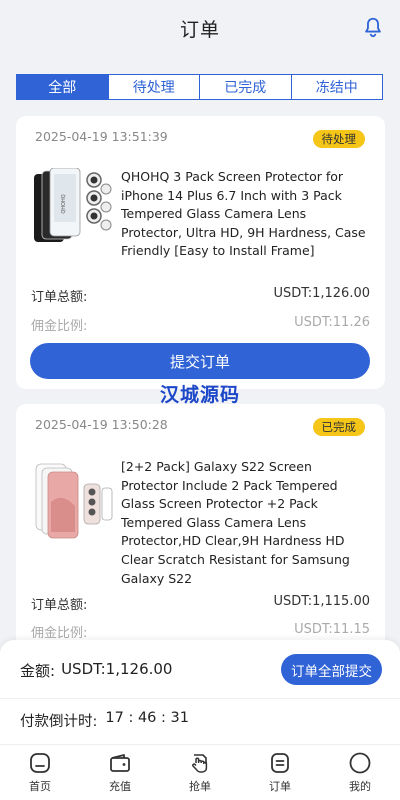 The height and width of the screenshot is (800, 400). Describe the element at coordinates (373, 27) in the screenshot. I see `bell-icon` at that location.